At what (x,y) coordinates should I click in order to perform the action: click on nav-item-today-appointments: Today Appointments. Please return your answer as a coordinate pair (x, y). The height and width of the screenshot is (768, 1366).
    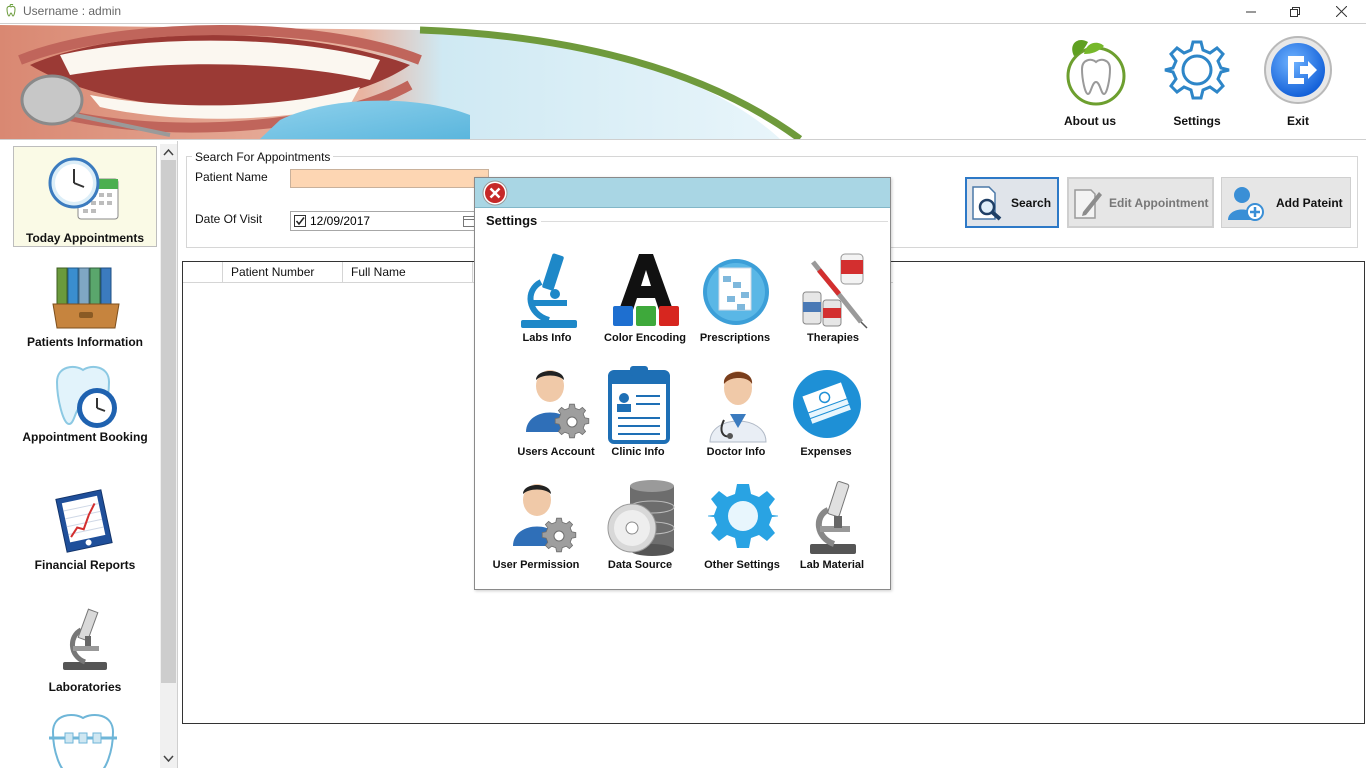
    Looking at the image, I should click on (85, 196).